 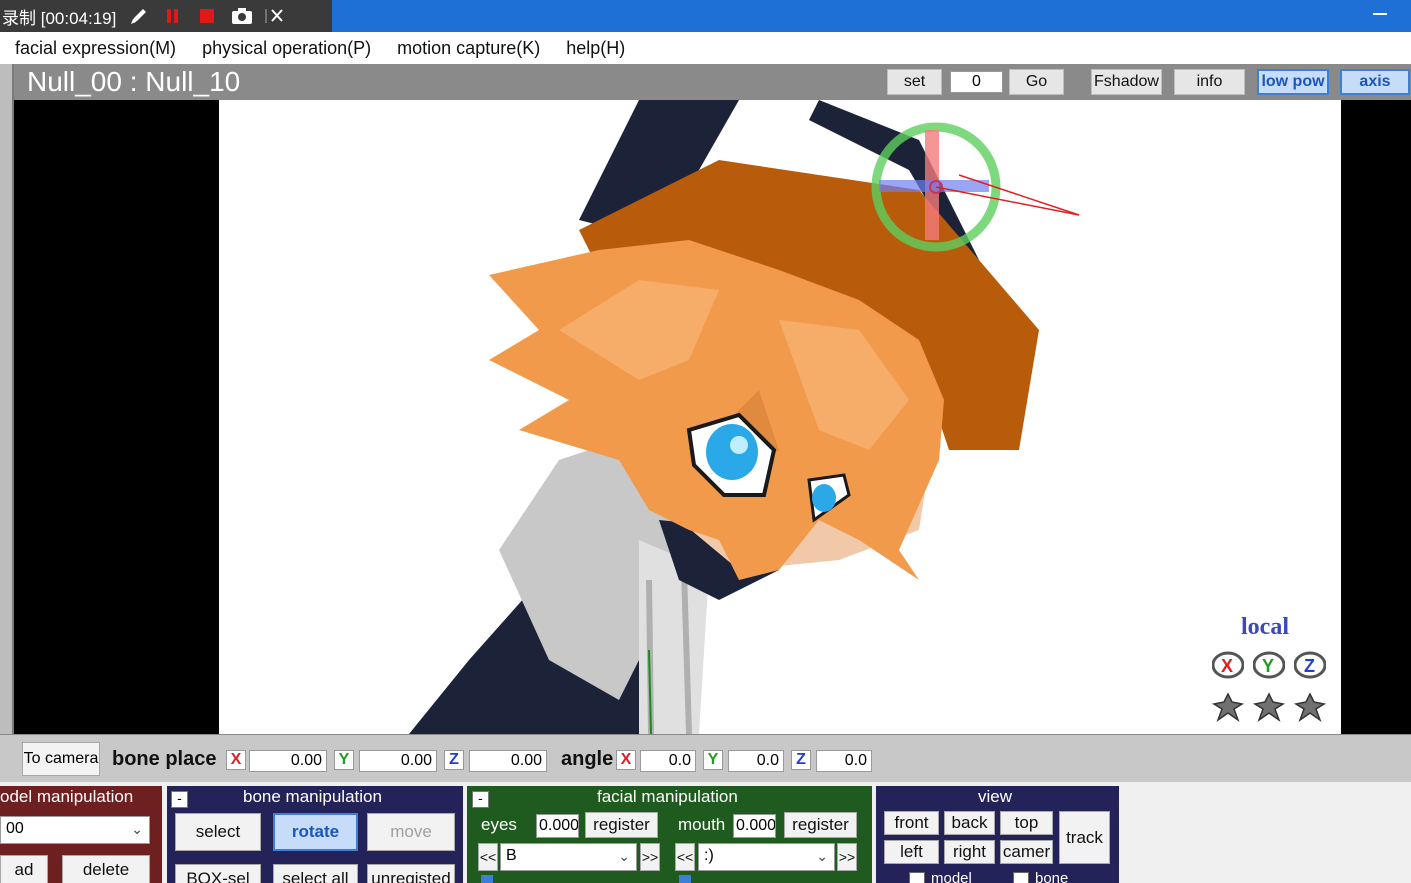 I want to click on set-button: set, so click(x=914, y=82).